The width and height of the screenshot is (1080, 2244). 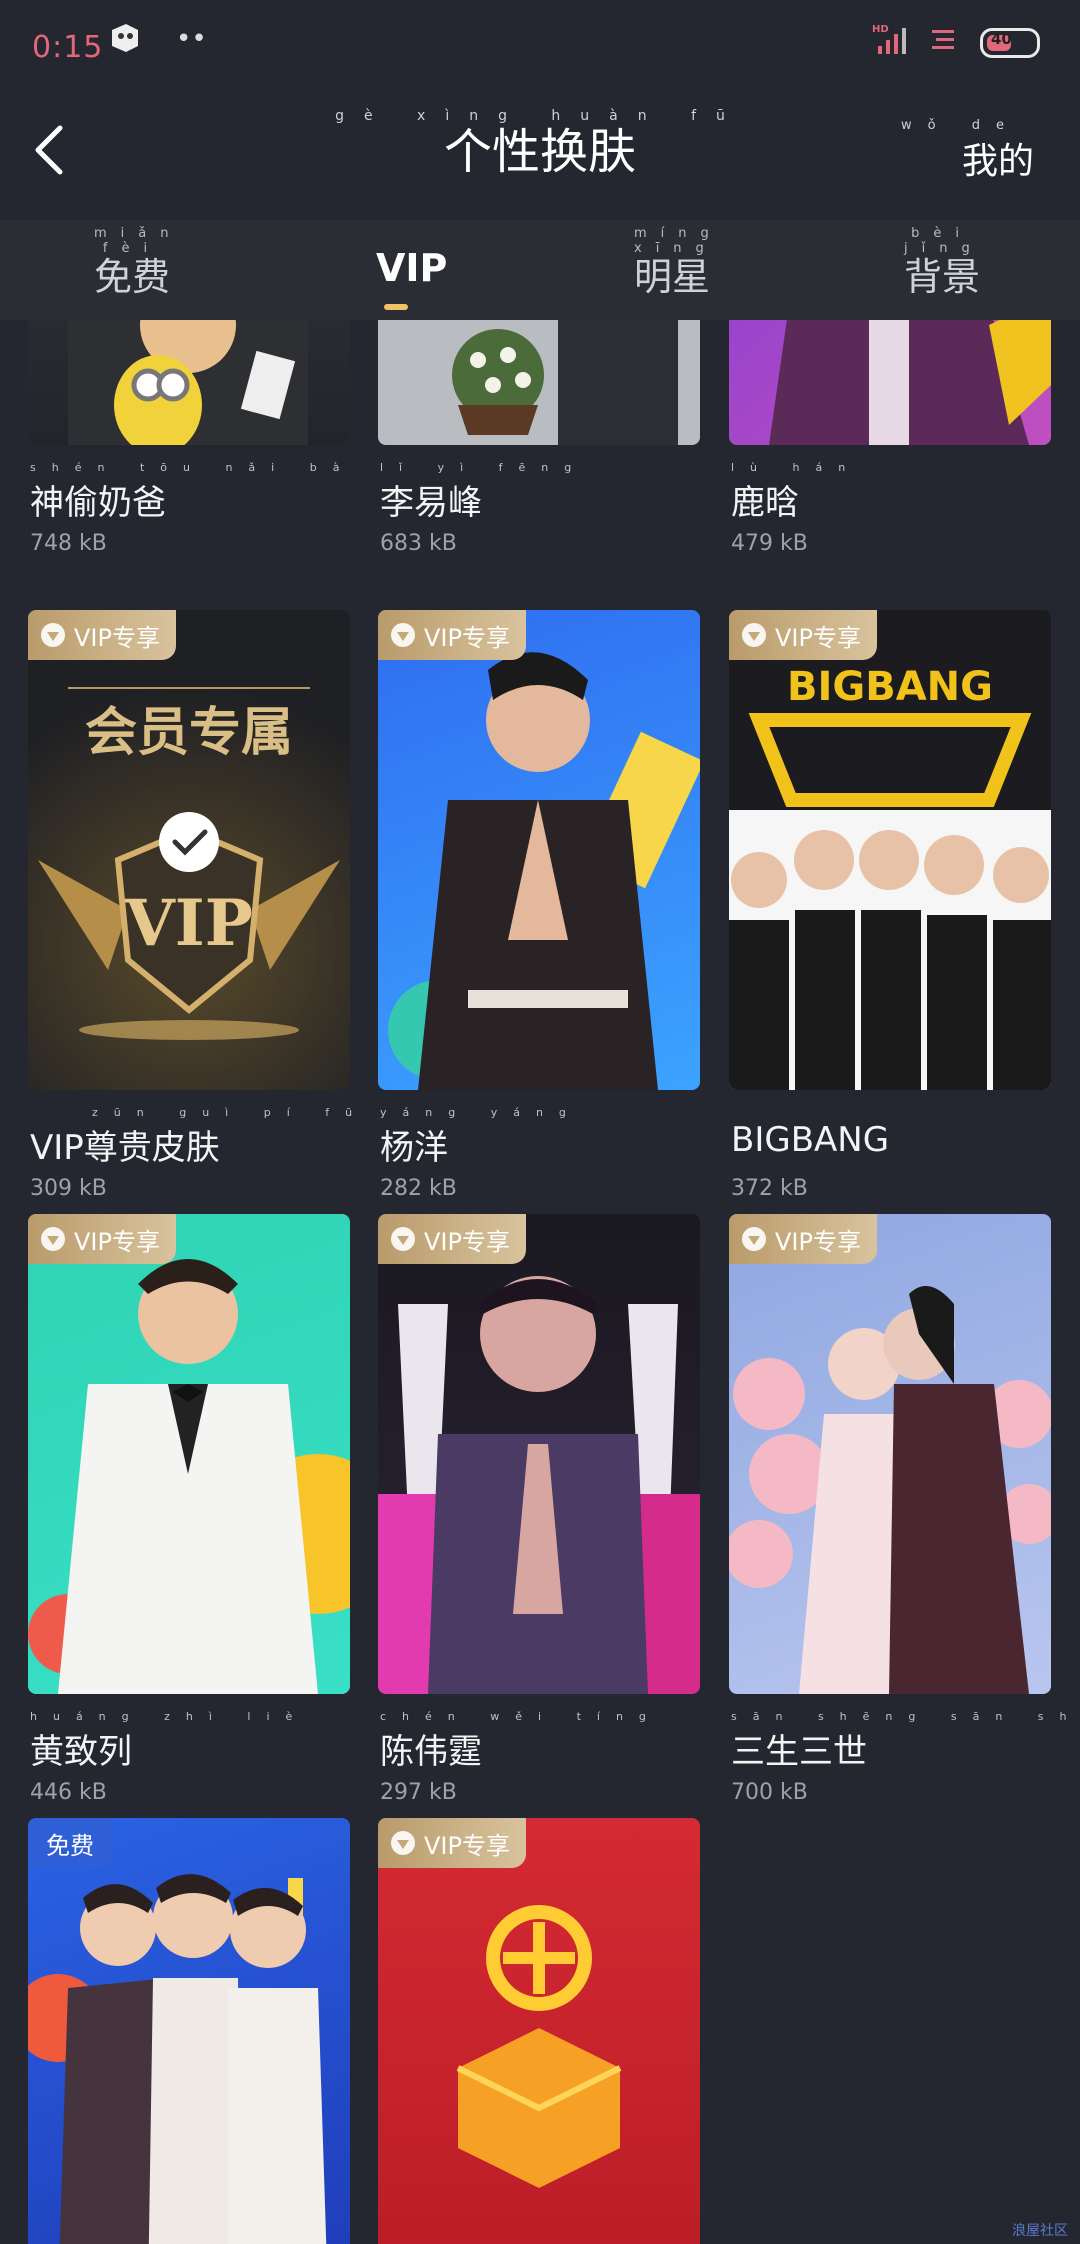 What do you see at coordinates (942, 277) in the screenshot?
I see `tab-background-label: 背景` at bounding box center [942, 277].